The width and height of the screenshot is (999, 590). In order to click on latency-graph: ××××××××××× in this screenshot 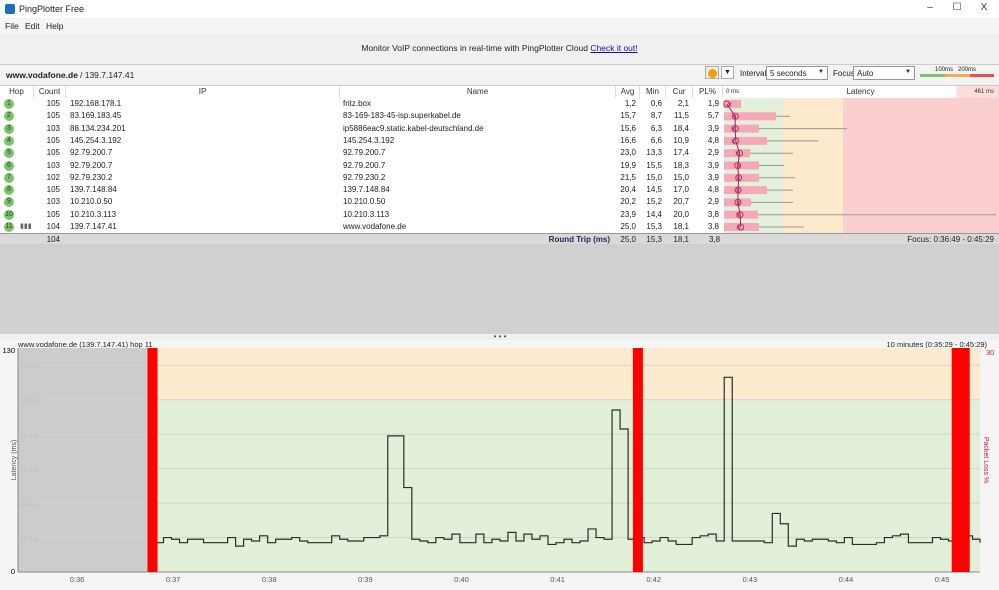, I will do `click(859, 166)`.